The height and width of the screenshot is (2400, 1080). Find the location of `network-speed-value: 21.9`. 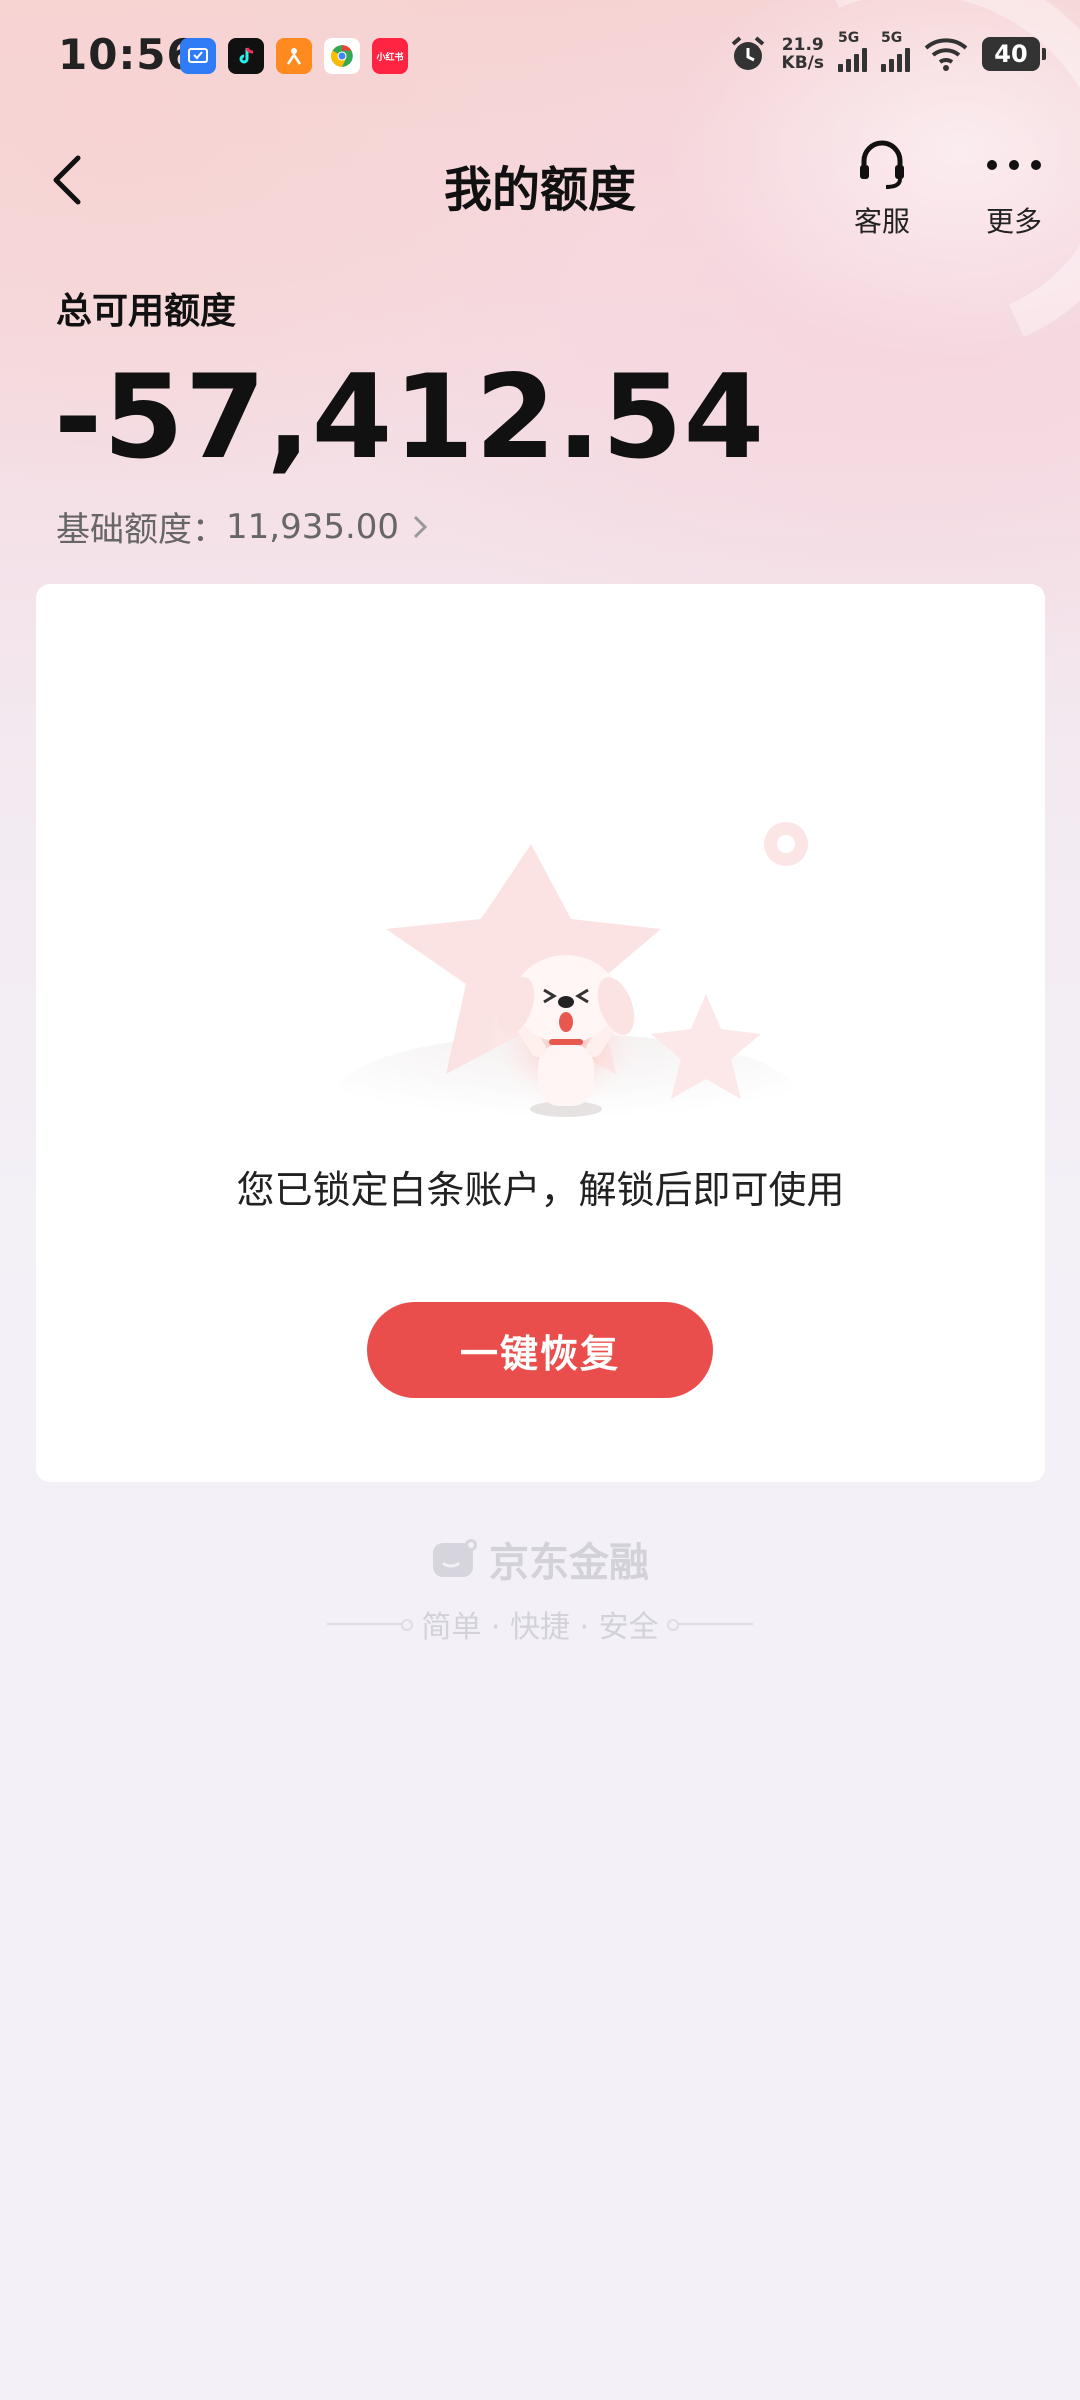

network-speed-value: 21.9 is located at coordinates (802, 45).